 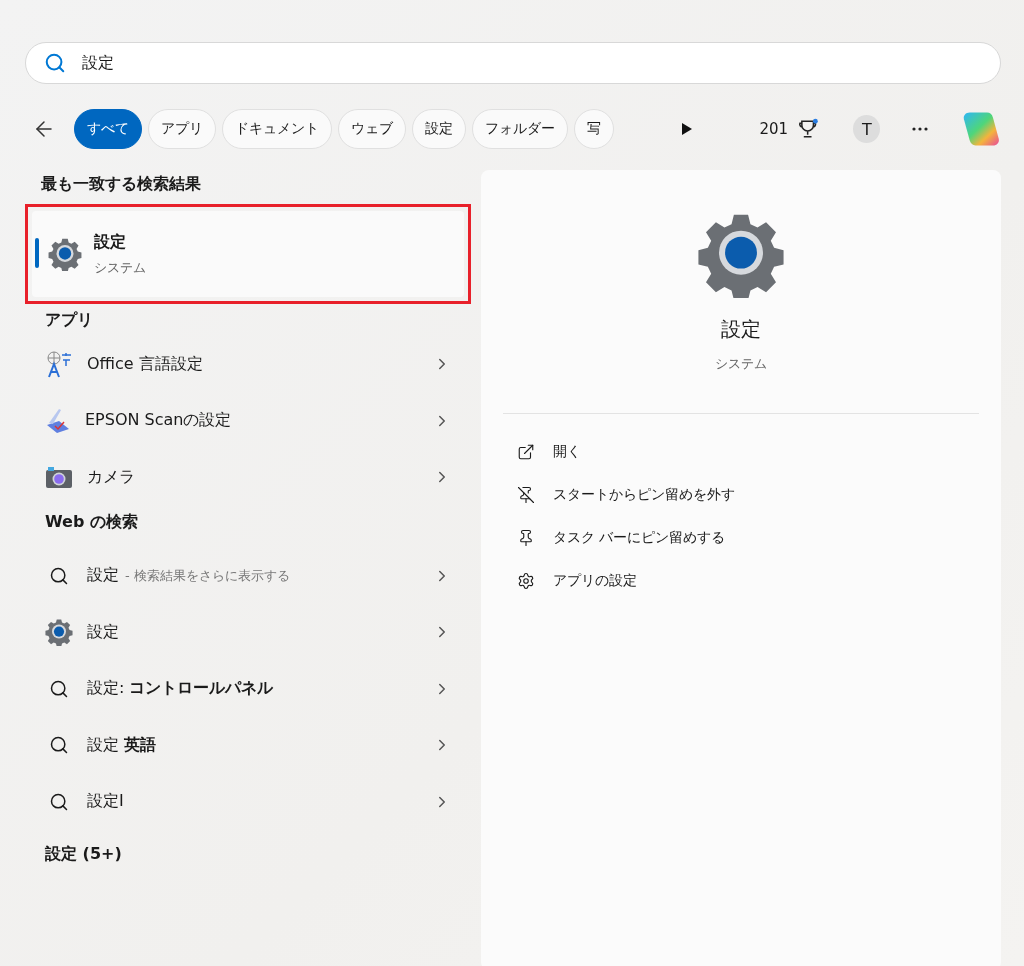 I want to click on language-icon, so click(x=59, y=364).